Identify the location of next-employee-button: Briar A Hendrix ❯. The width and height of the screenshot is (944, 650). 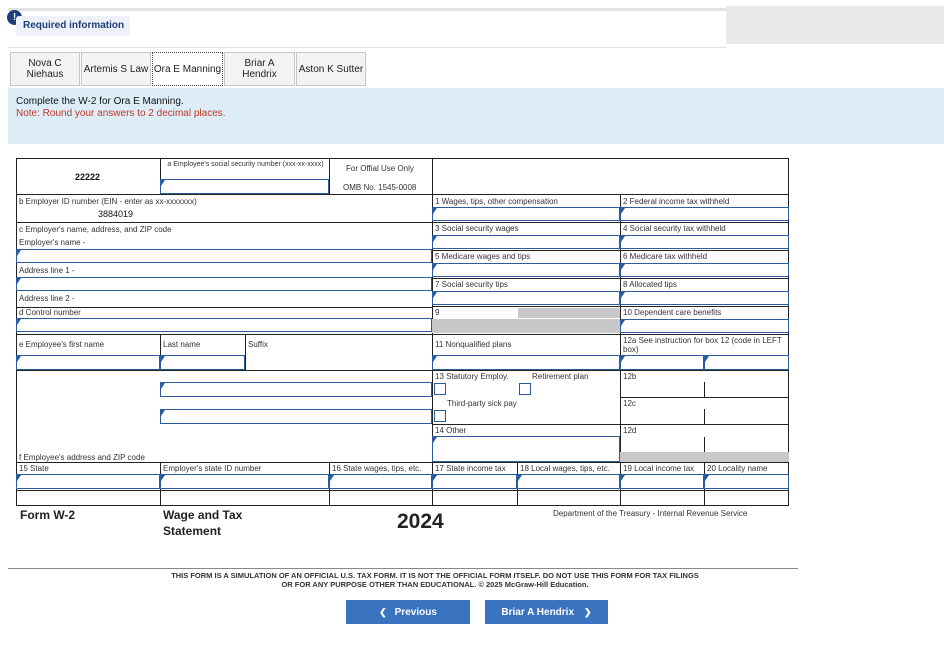
(546, 612).